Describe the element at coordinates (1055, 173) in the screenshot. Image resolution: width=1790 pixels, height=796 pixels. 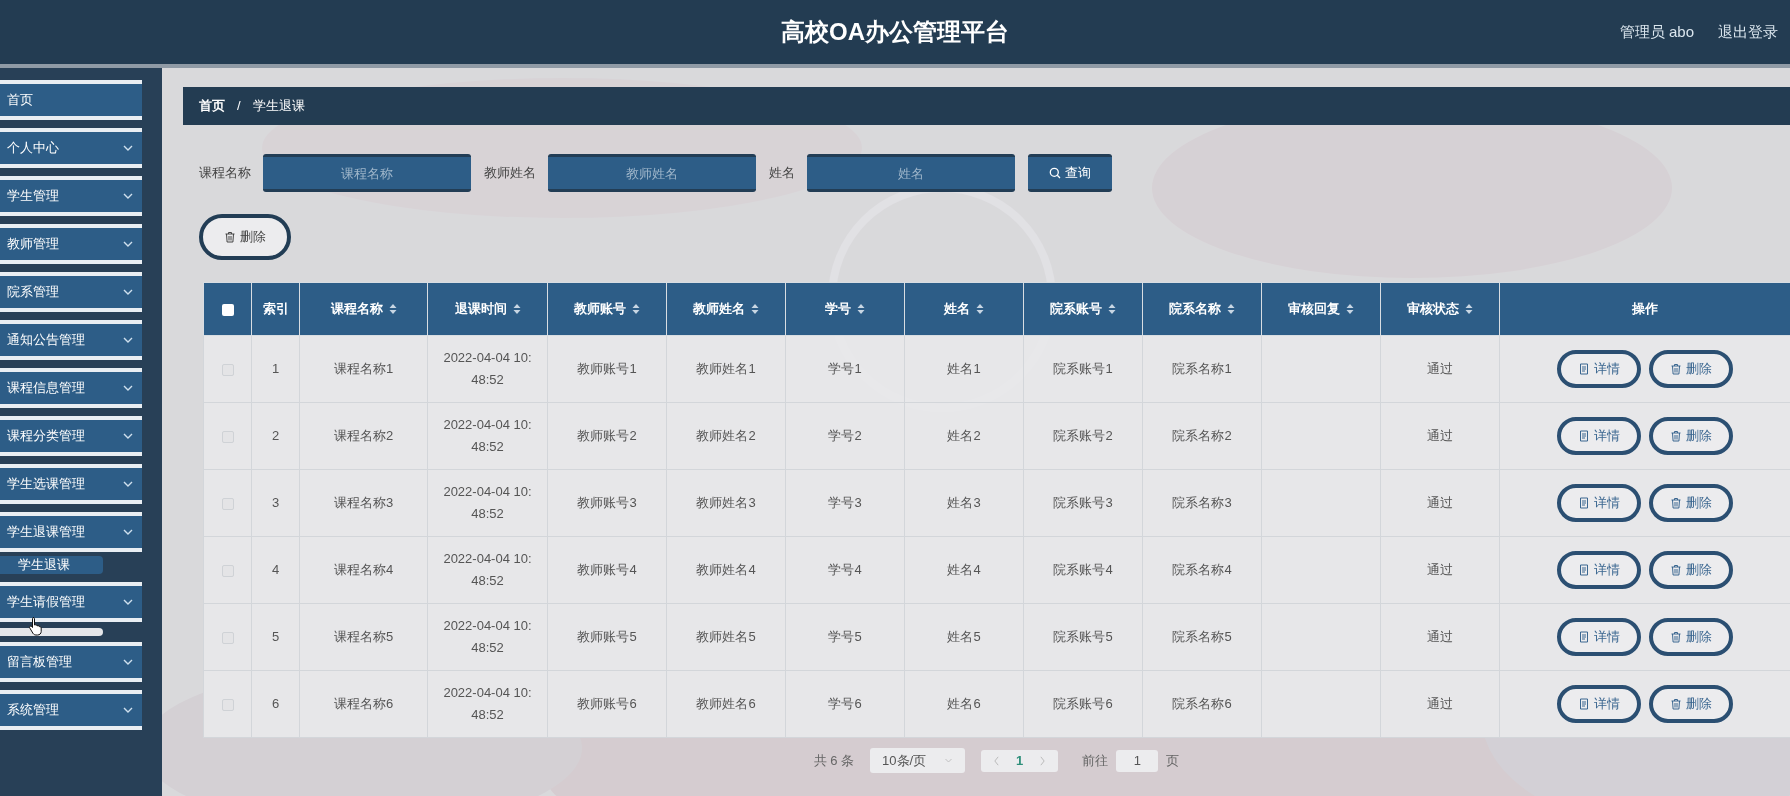
I see `search-icon` at that location.